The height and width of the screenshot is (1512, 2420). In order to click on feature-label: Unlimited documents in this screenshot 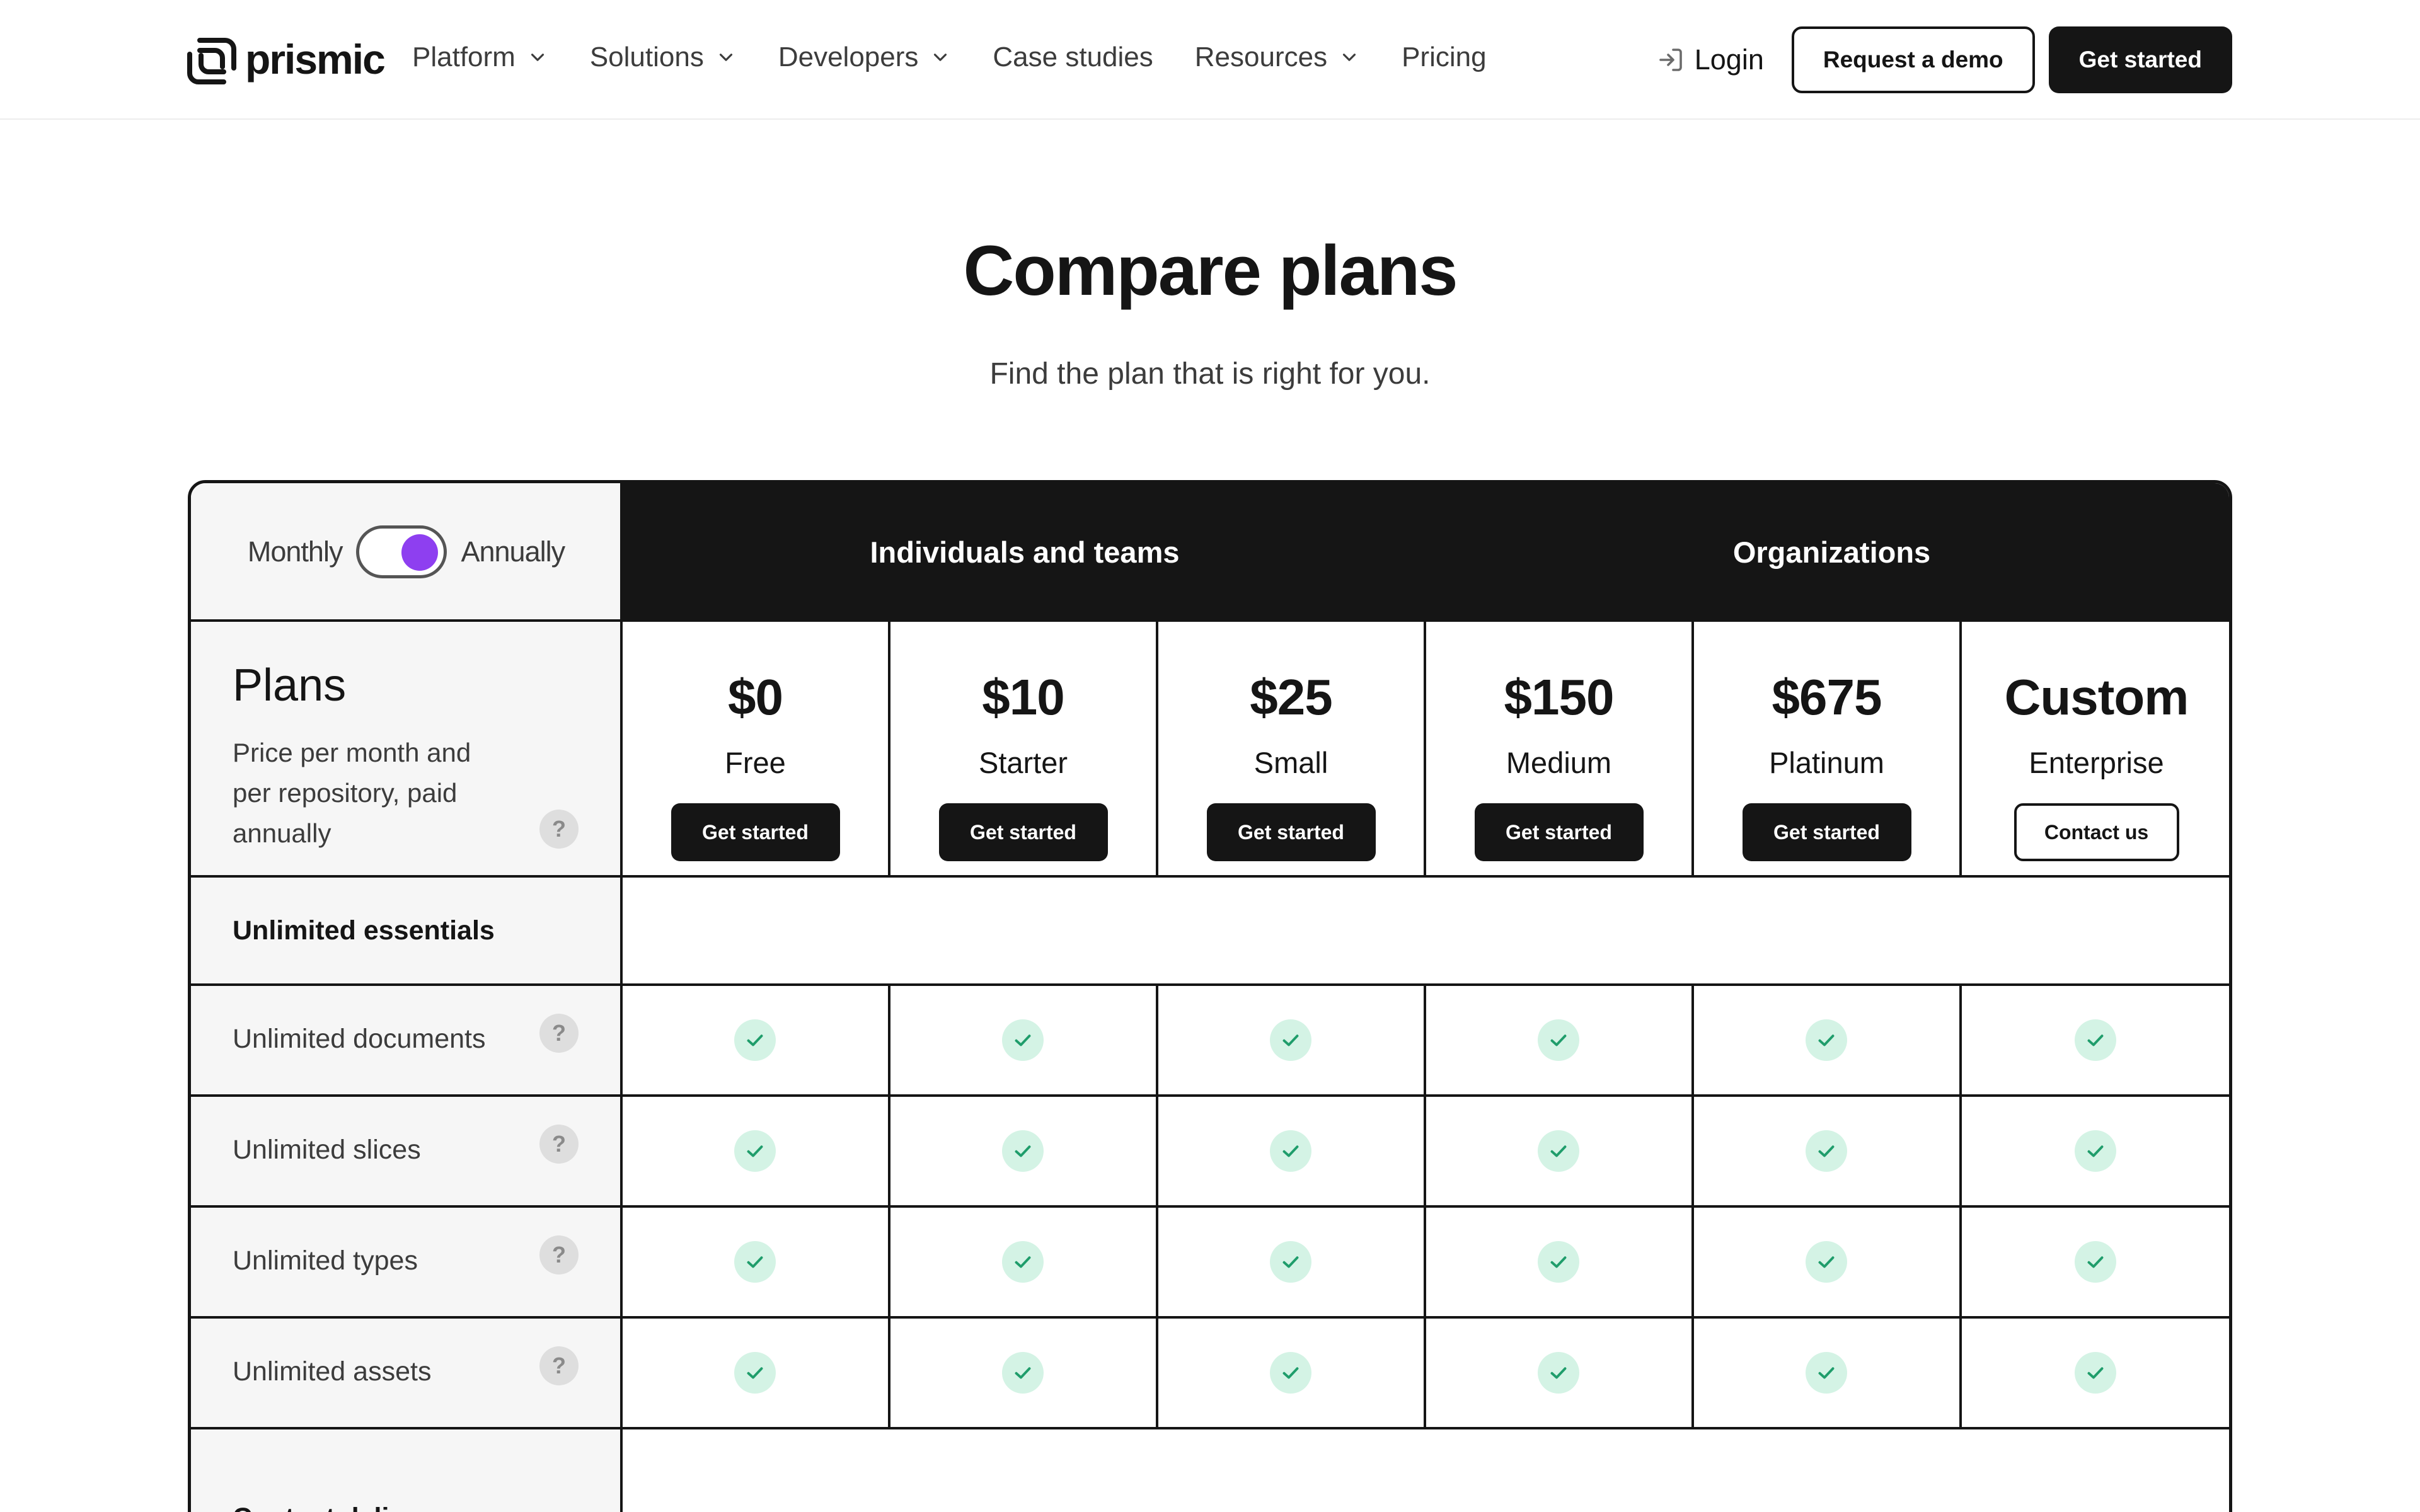, I will do `click(359, 1038)`.